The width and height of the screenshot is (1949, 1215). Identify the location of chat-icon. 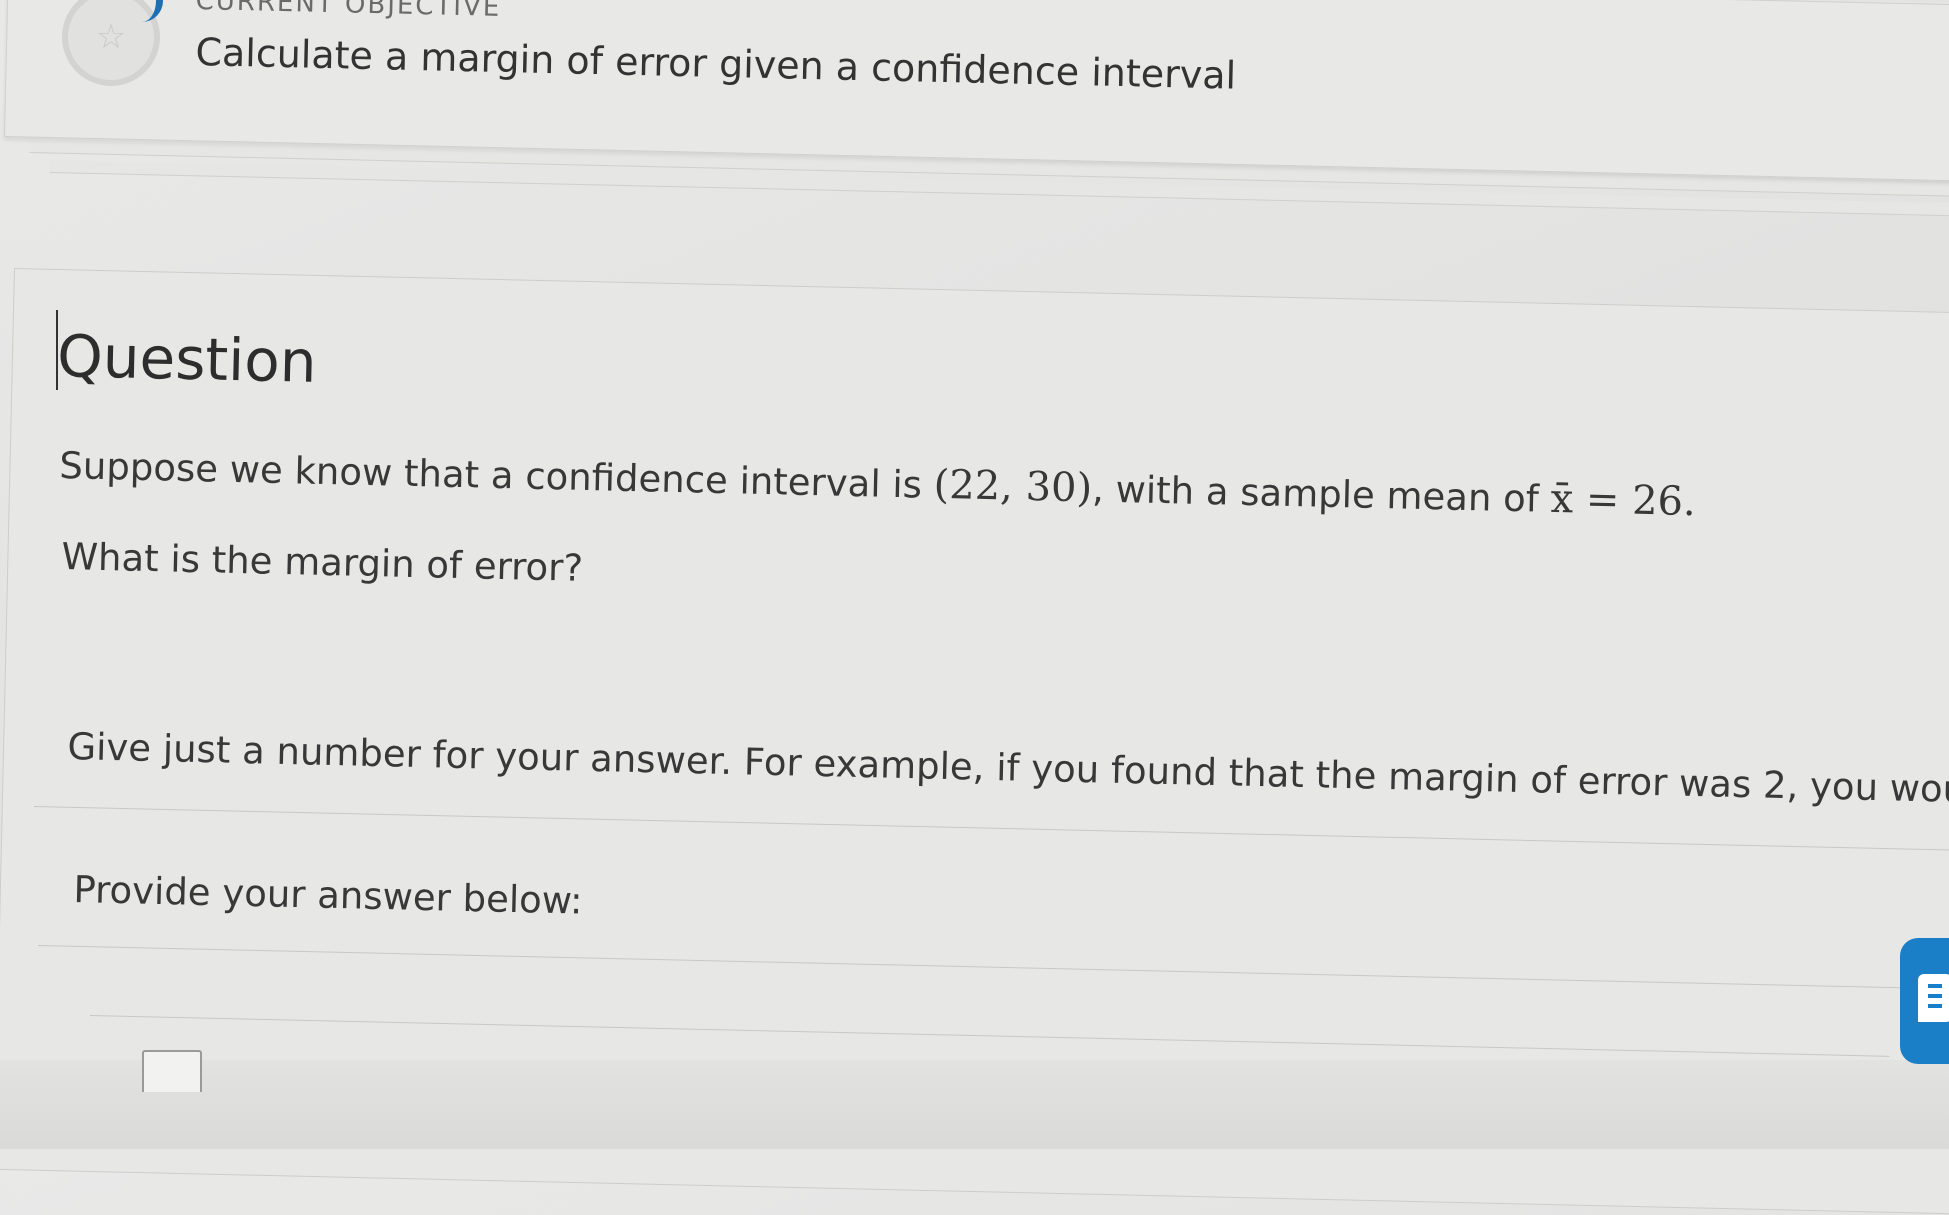
(1933, 998).